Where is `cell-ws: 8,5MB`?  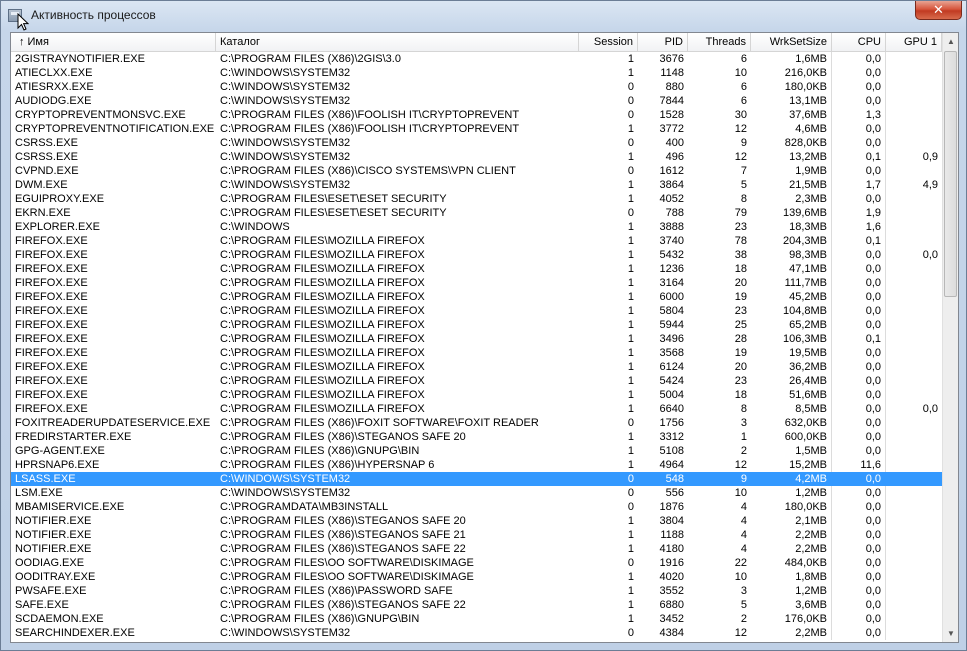
cell-ws: 8,5MB is located at coordinates (791, 409).